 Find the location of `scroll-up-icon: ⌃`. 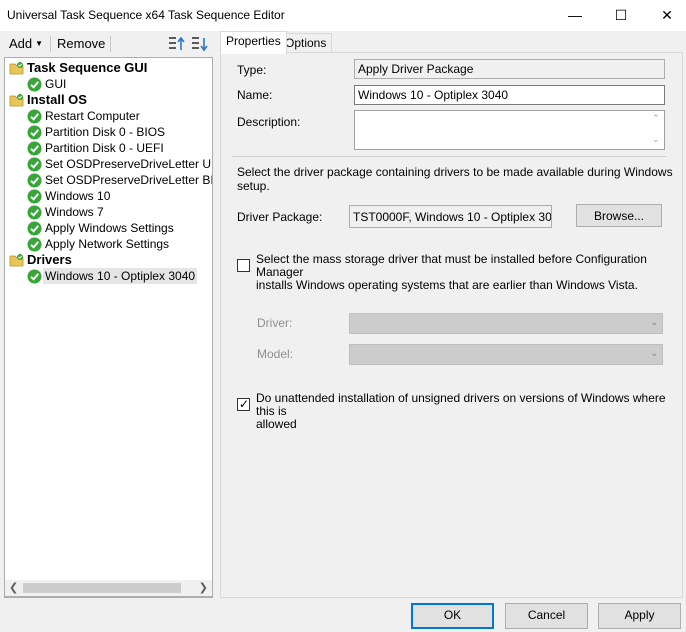

scroll-up-icon: ⌃ is located at coordinates (656, 118).